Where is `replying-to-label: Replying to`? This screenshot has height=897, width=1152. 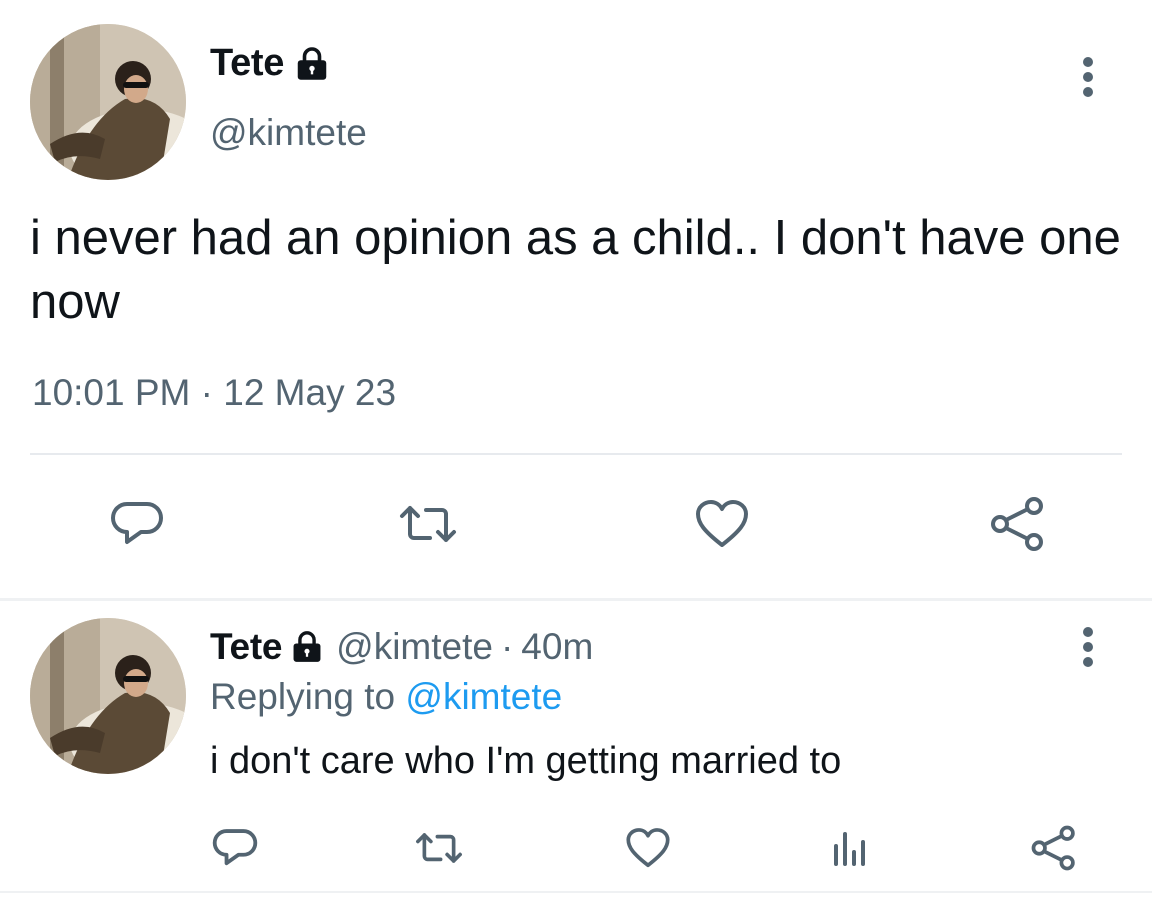
replying-to-label: Replying to is located at coordinates (303, 696).